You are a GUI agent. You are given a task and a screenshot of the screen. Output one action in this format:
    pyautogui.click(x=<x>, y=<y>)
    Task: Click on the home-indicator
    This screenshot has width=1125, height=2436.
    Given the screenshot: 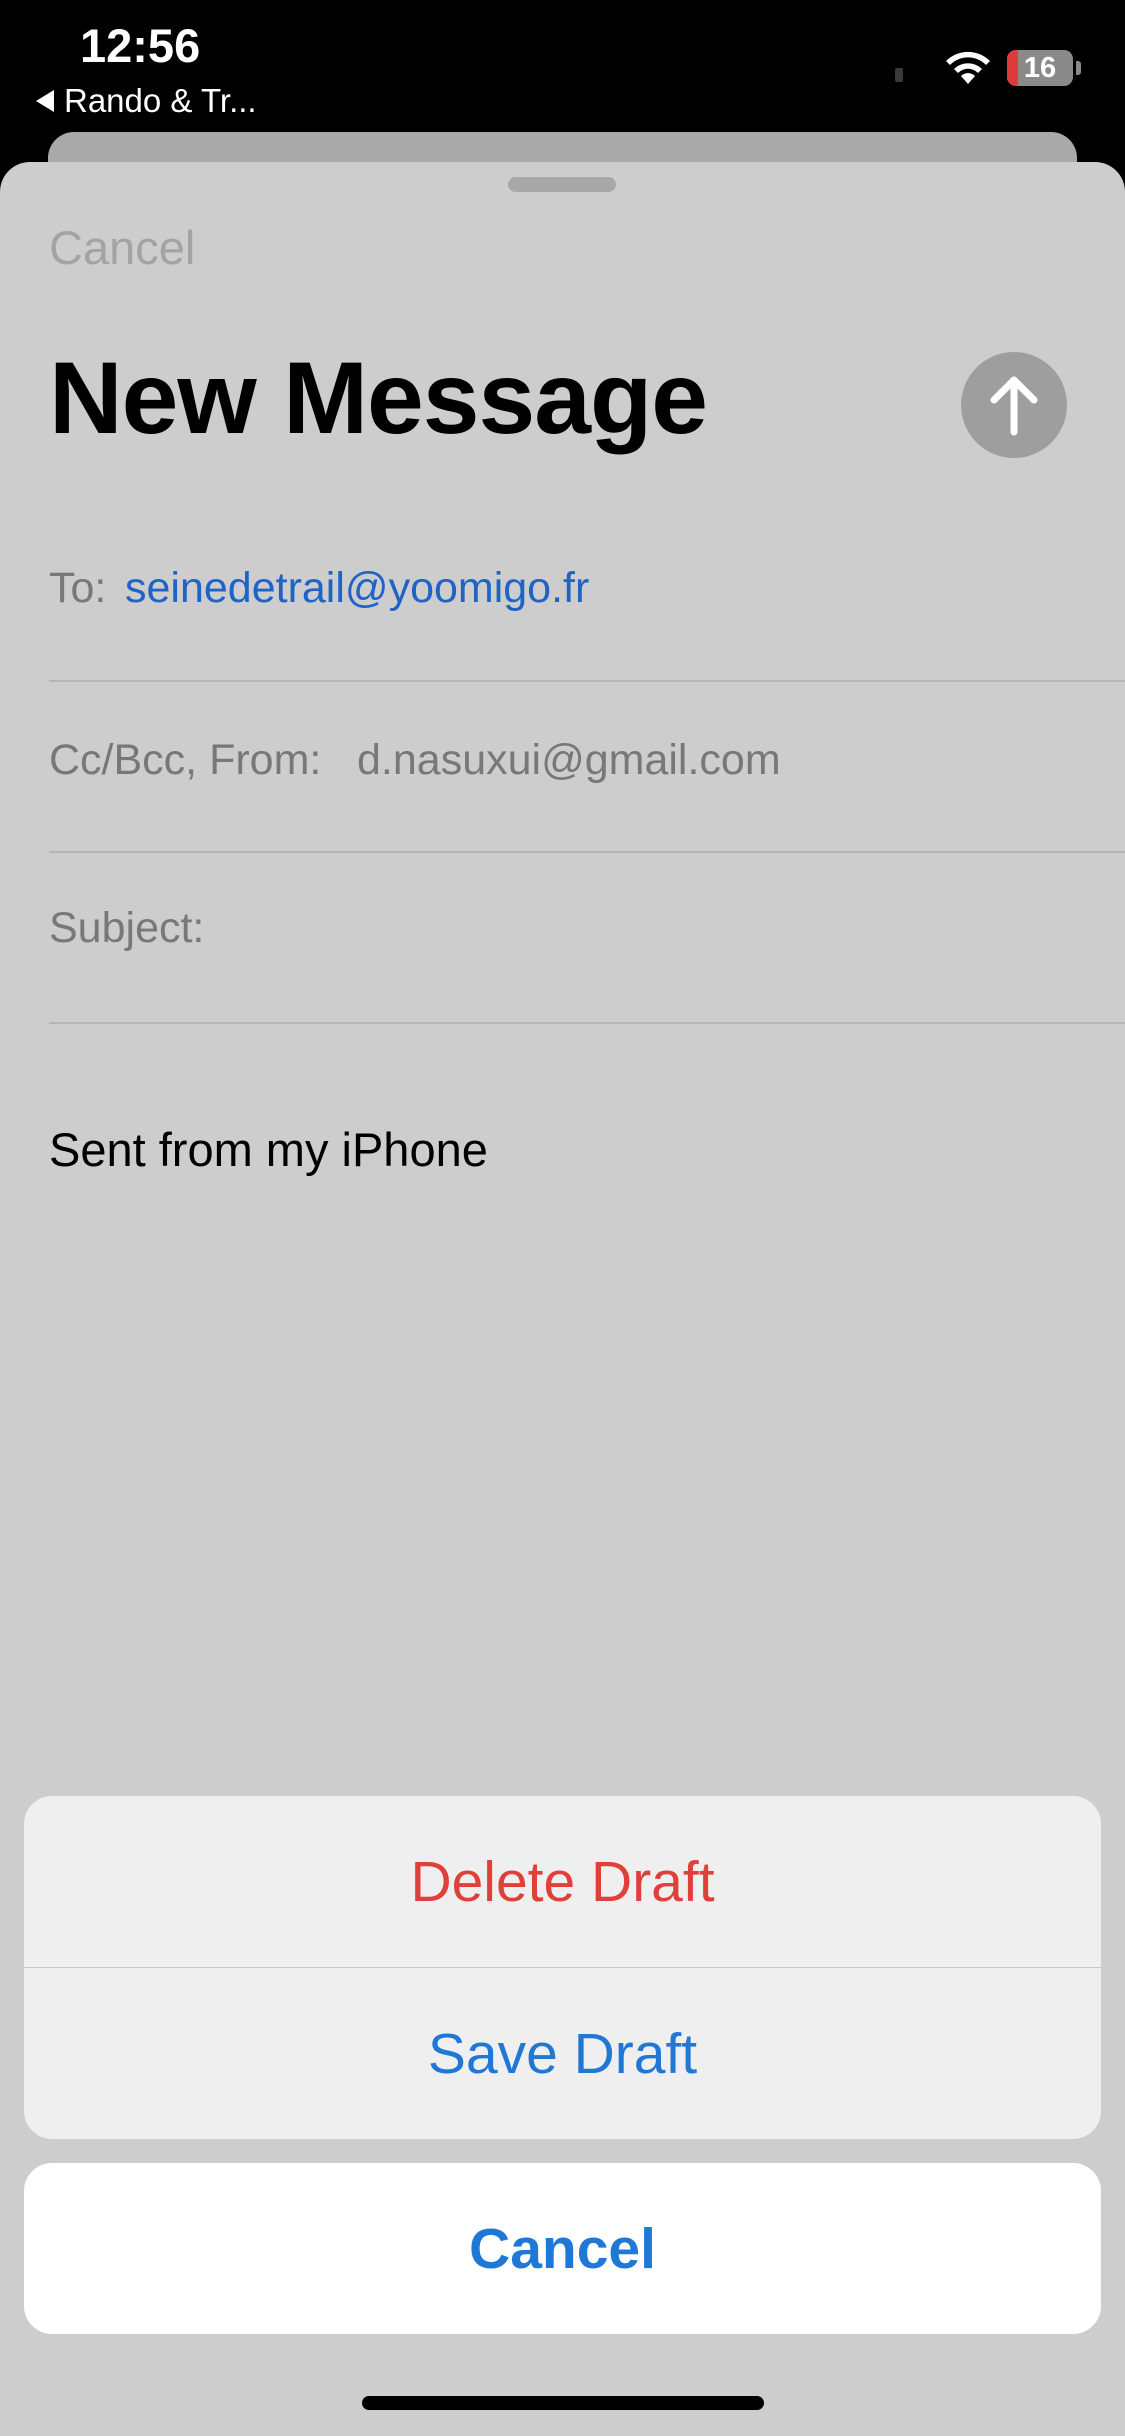 What is the action you would take?
    pyautogui.click(x=563, y=2403)
    